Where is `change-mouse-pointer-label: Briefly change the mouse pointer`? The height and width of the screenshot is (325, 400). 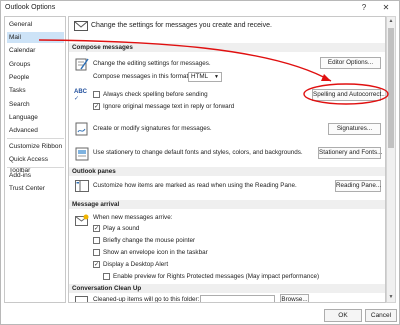 change-mouse-pointer-label: Briefly change the mouse pointer is located at coordinates (149, 240).